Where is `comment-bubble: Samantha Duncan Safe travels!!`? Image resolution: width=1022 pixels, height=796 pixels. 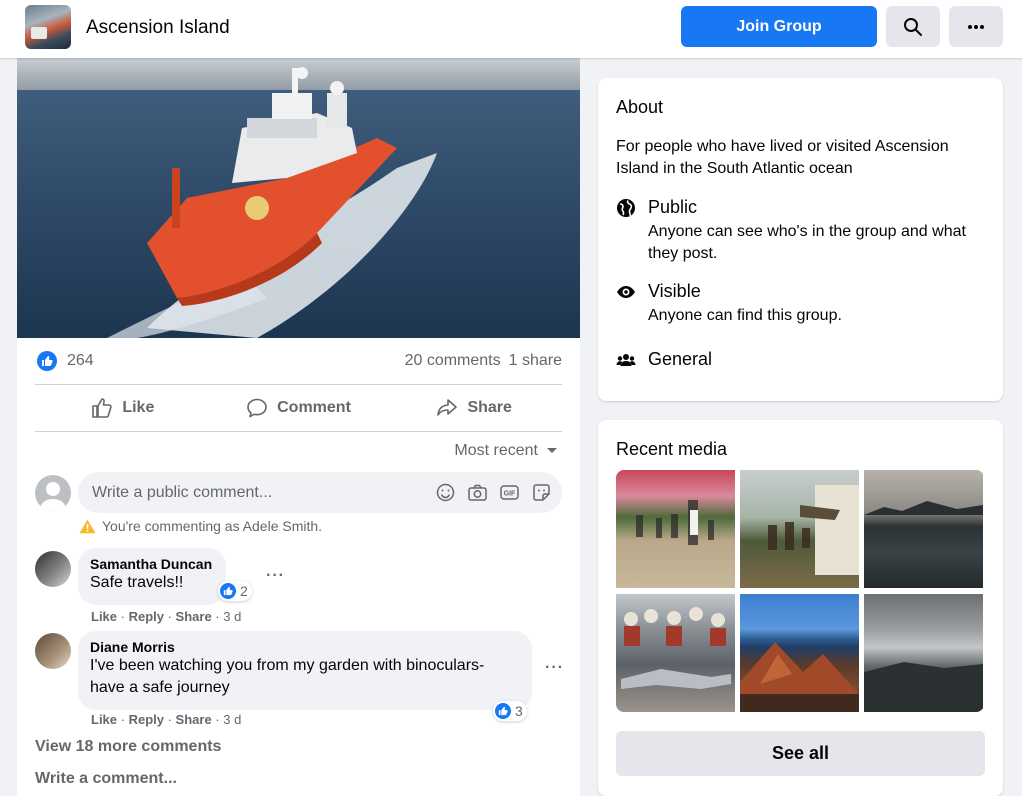 comment-bubble: Samantha Duncan Safe travels!! is located at coordinates (152, 576).